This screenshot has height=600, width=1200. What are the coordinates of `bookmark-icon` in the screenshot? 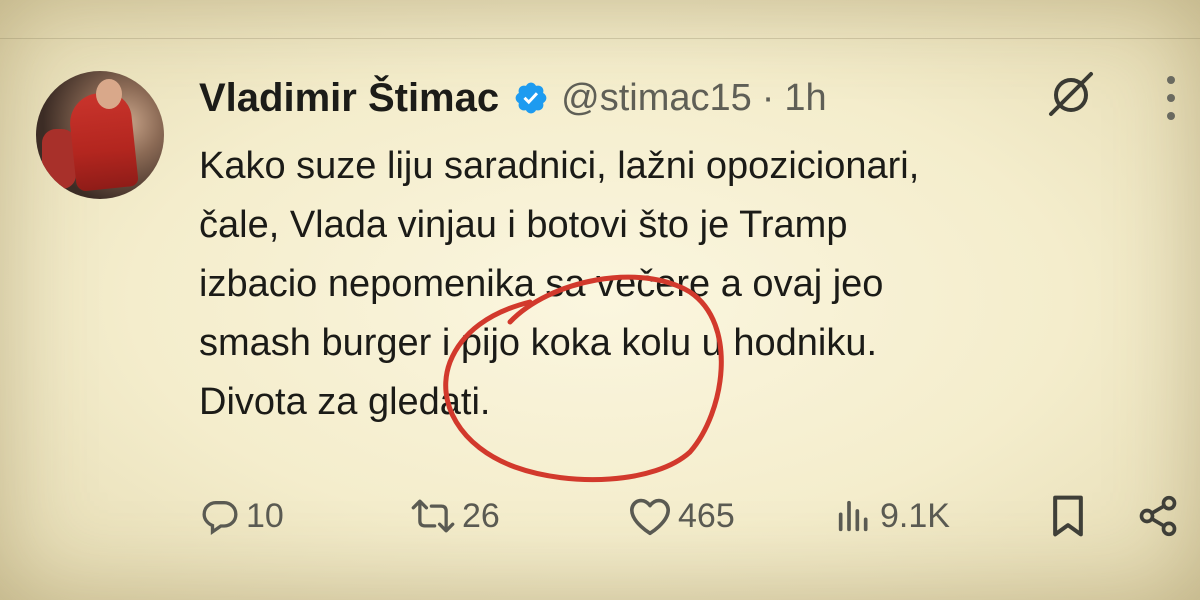 It's located at (1068, 516).